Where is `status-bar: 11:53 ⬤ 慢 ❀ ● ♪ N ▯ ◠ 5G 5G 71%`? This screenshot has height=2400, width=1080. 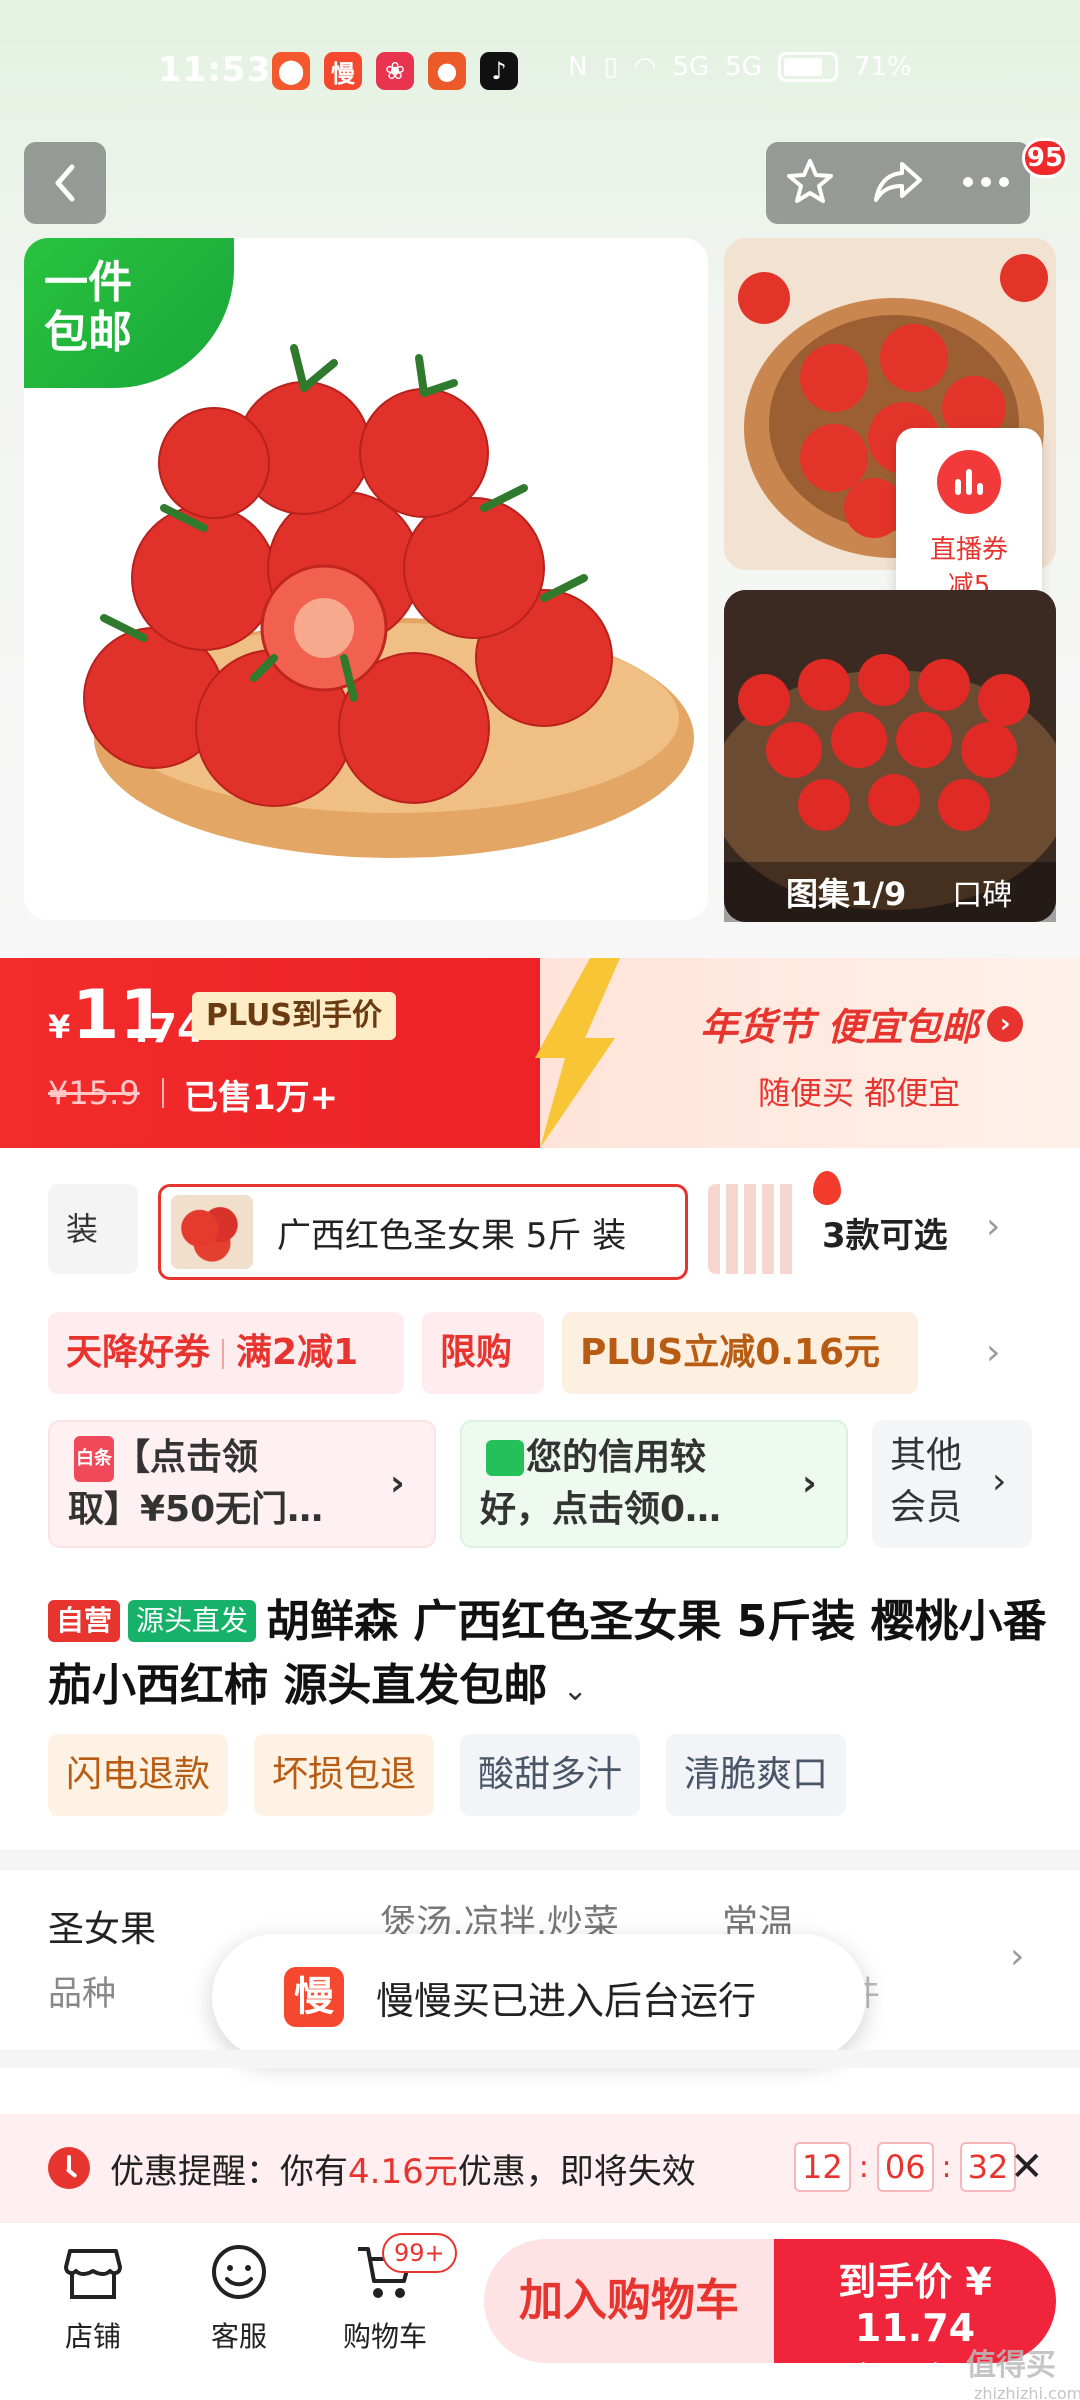
status-bar: 11:53 ⬤ 慢 ❀ ● ♪ N ▯ ◠ 5G 5G 71% is located at coordinates (540, 73).